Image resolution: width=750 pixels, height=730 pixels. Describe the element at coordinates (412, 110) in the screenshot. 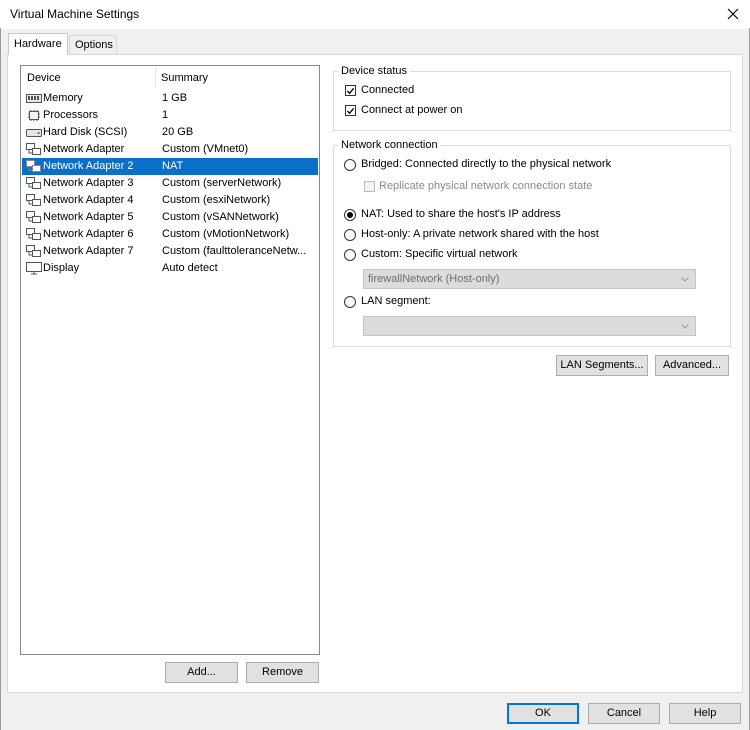

I see `connect-at-power-on-label: Connect at power on` at that location.